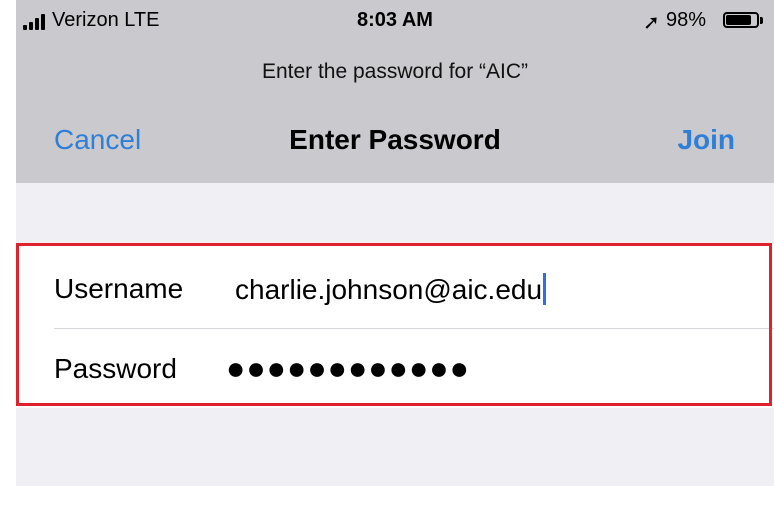 Image resolution: width=774 pixels, height=516 pixels. What do you see at coordinates (706, 140) in the screenshot?
I see `join-button: Join` at bounding box center [706, 140].